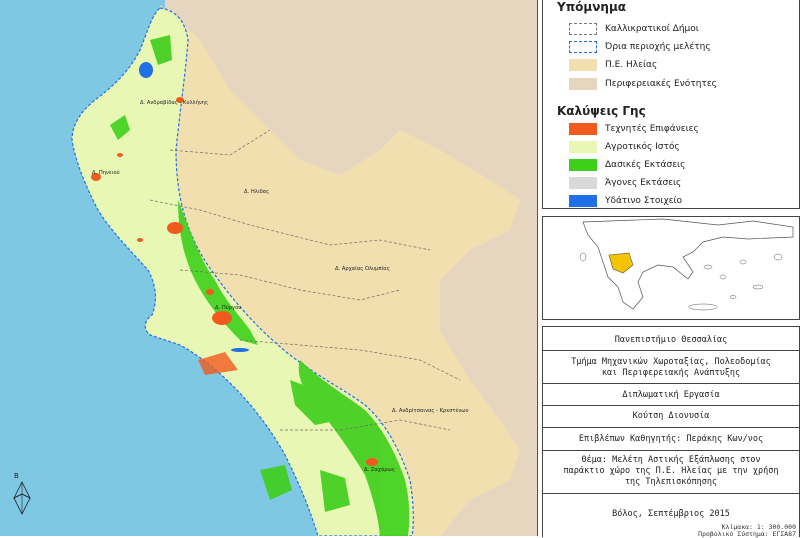 This screenshot has height=538, width=800. I want to click on place-label: Δ. Ανδραβίδας - Κυλλήνης, so click(174, 102).